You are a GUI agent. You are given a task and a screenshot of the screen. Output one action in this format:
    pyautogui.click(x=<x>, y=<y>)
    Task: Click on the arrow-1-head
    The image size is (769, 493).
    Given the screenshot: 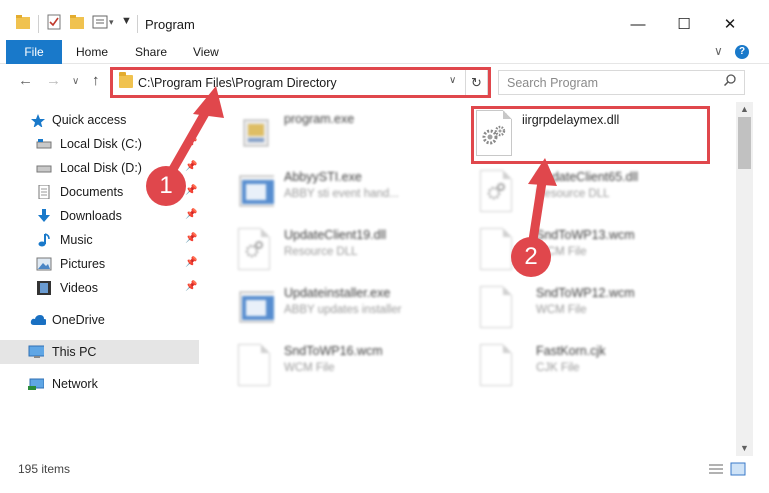 What is the action you would take?
    pyautogui.click(x=208, y=102)
    